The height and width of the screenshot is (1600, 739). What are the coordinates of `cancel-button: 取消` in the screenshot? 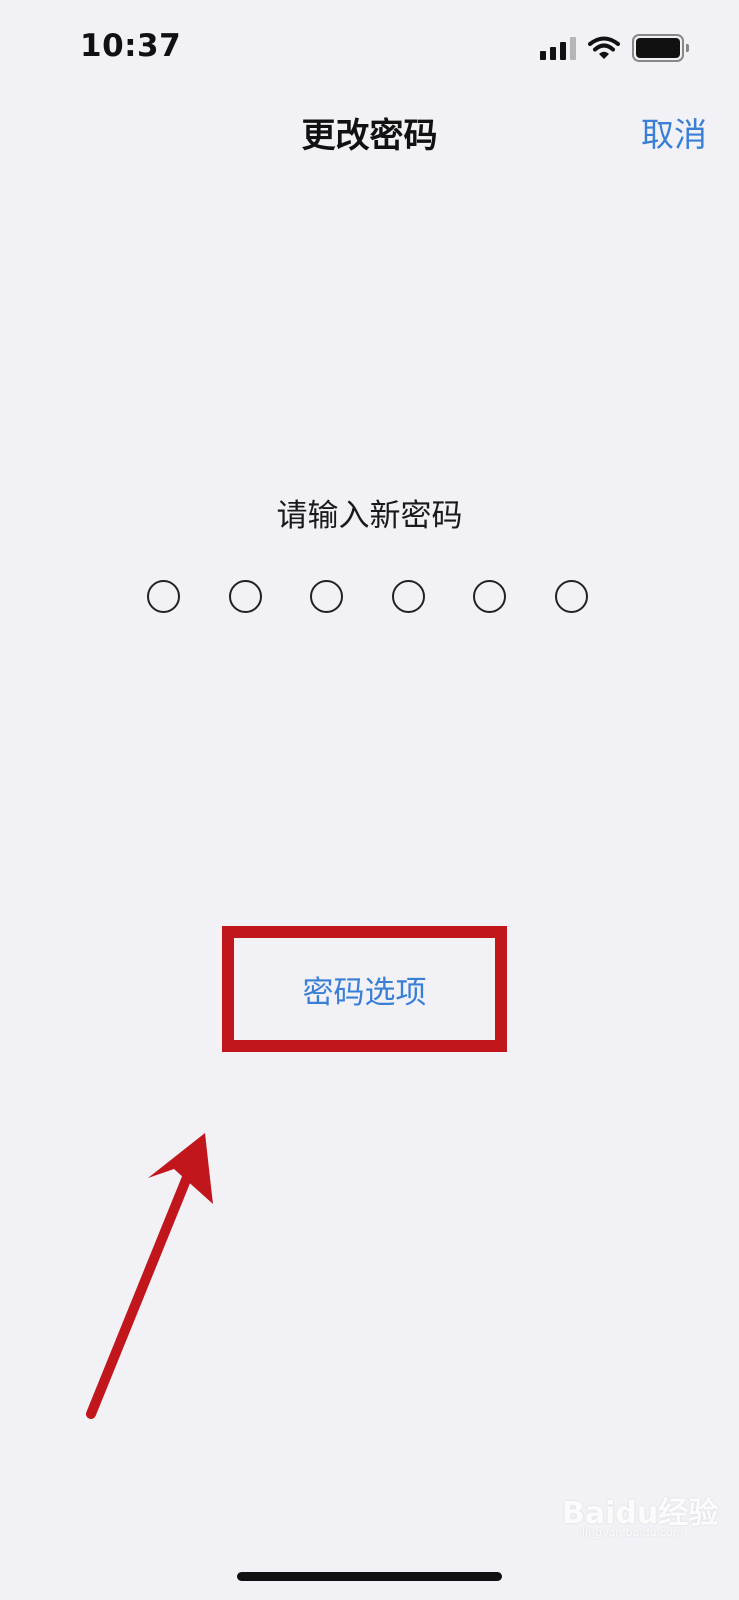 It's located at (674, 132).